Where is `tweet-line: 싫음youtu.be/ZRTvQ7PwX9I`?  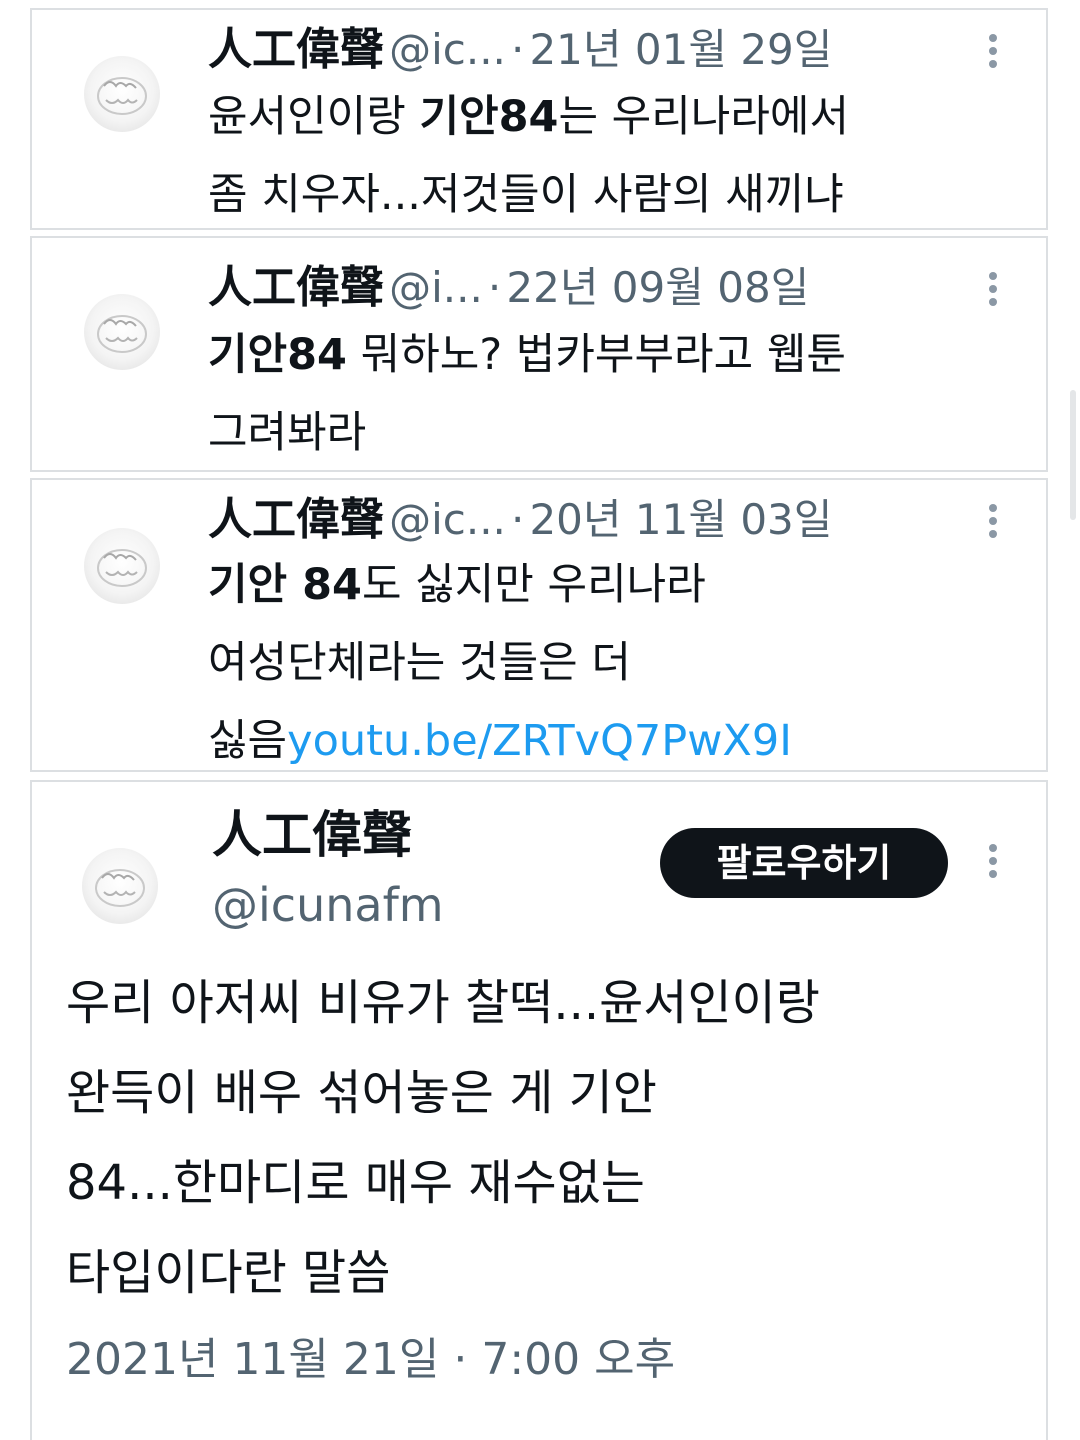 tweet-line: 싫음youtu.be/ZRTvQ7PwX9I is located at coordinates (500, 741).